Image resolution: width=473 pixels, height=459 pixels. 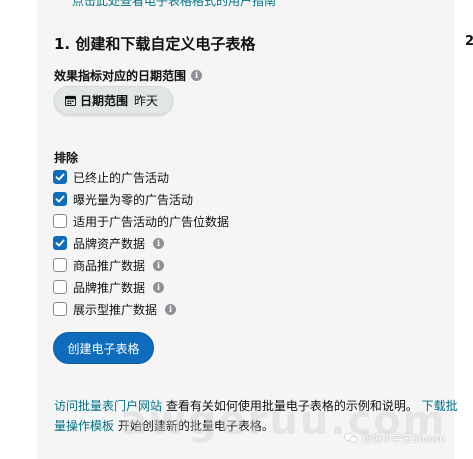 I want to click on wechat-watermark: 跨境小学生Shawn, so click(x=394, y=437).